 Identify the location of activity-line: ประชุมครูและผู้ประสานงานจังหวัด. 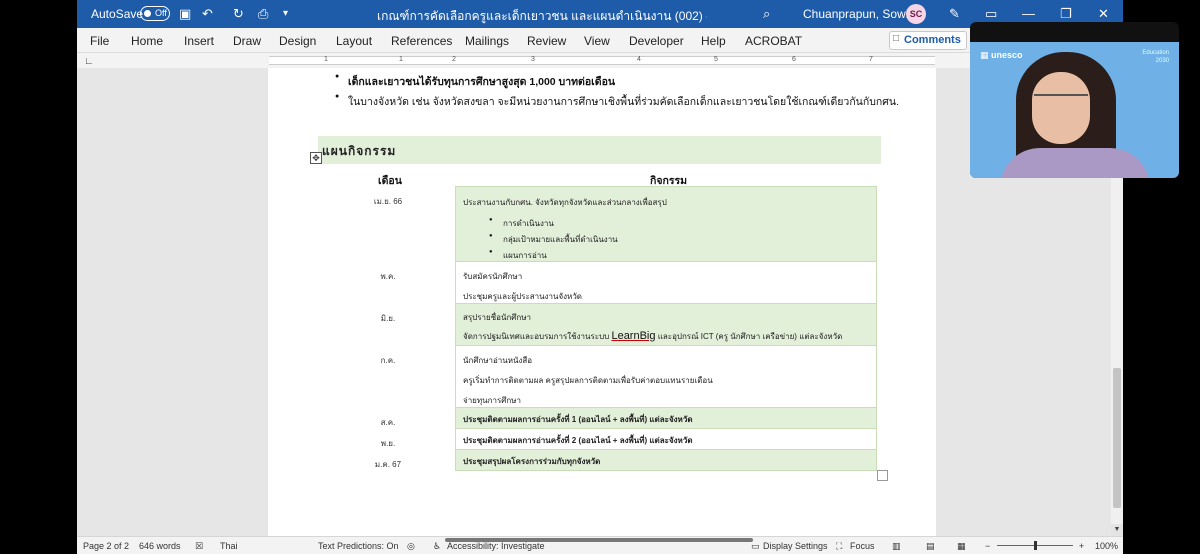
(523, 296).